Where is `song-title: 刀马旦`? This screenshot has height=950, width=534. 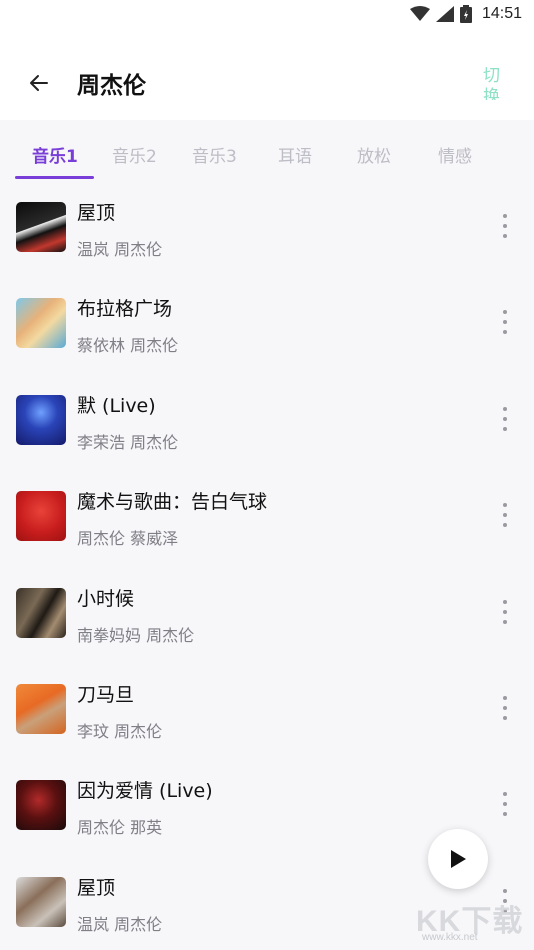 song-title: 刀马旦 is located at coordinates (106, 695).